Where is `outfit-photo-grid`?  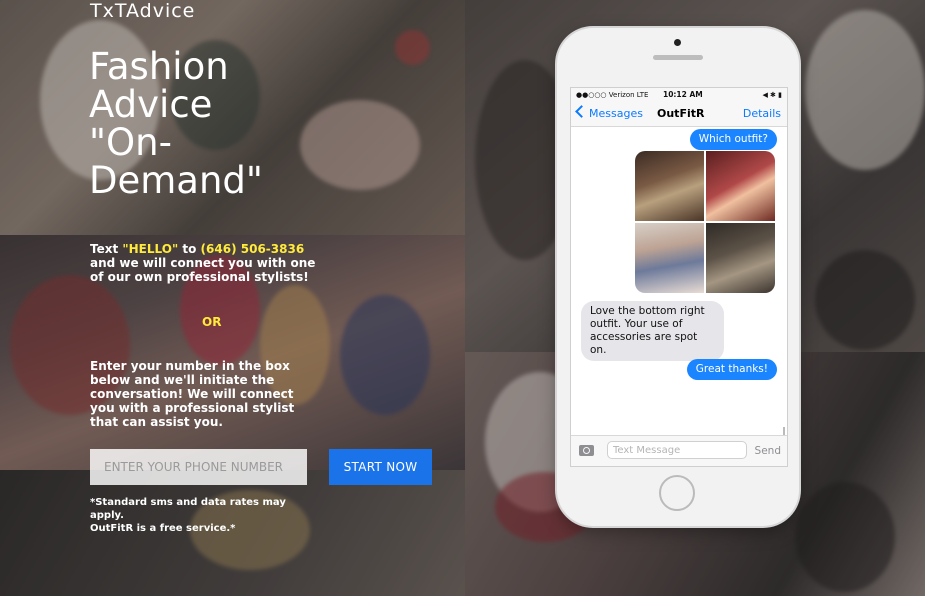 outfit-photo-grid is located at coordinates (705, 222).